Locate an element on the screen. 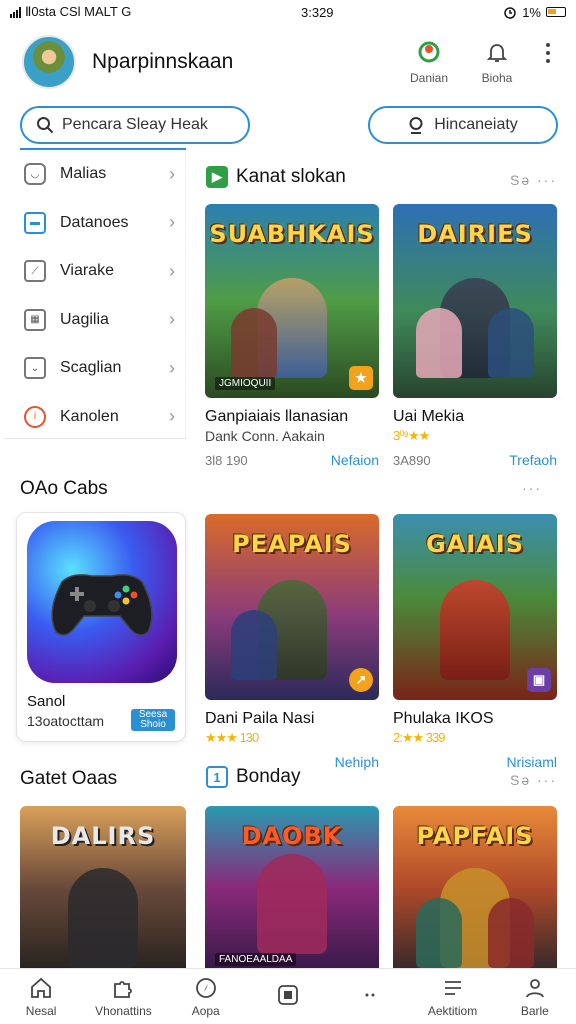 The height and width of the screenshot is (1024, 576). sidebar-item-label: Kanolen is located at coordinates (89, 416).